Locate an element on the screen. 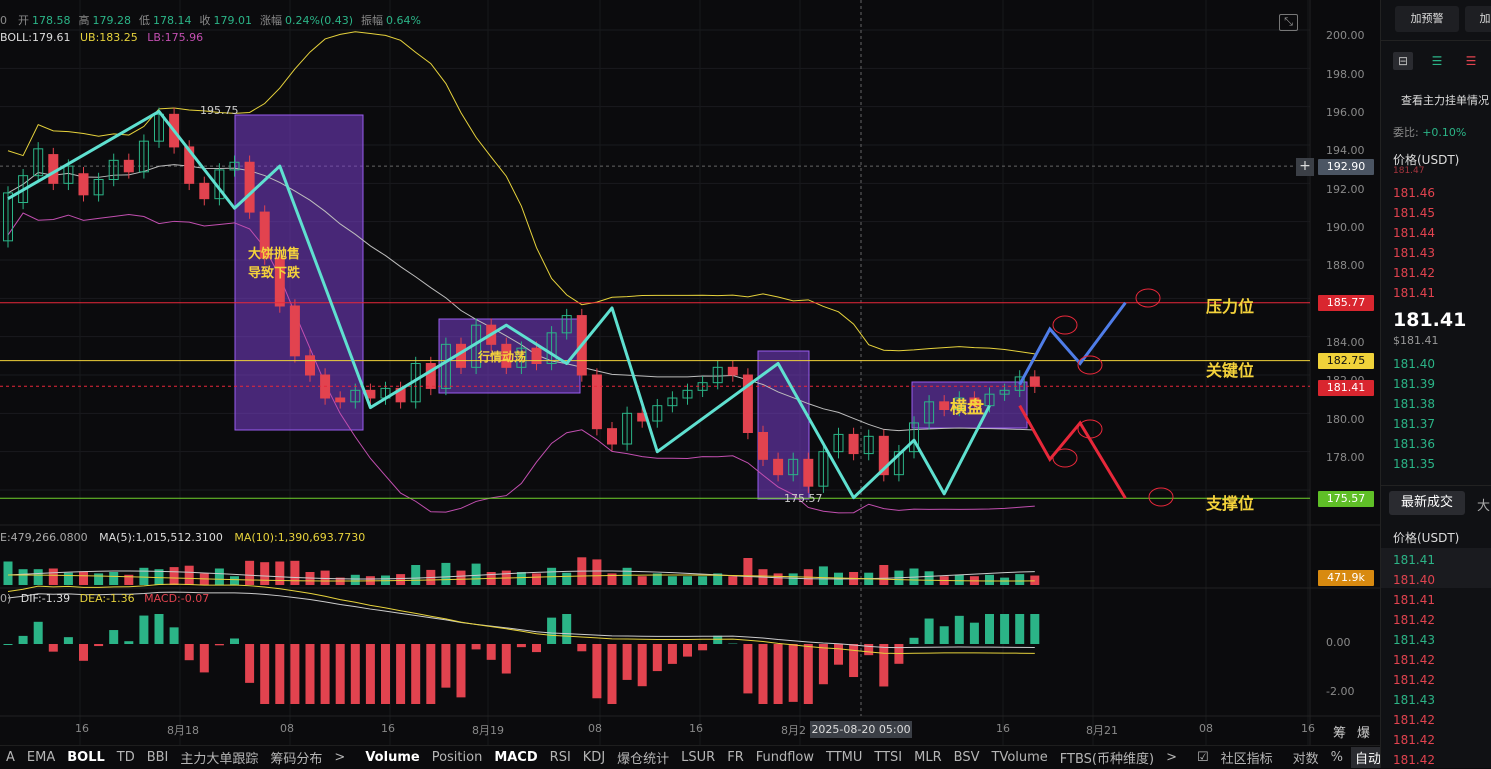 The width and height of the screenshot is (1491, 769). macd-dif: DIF:-1.39 is located at coordinates (45, 598).